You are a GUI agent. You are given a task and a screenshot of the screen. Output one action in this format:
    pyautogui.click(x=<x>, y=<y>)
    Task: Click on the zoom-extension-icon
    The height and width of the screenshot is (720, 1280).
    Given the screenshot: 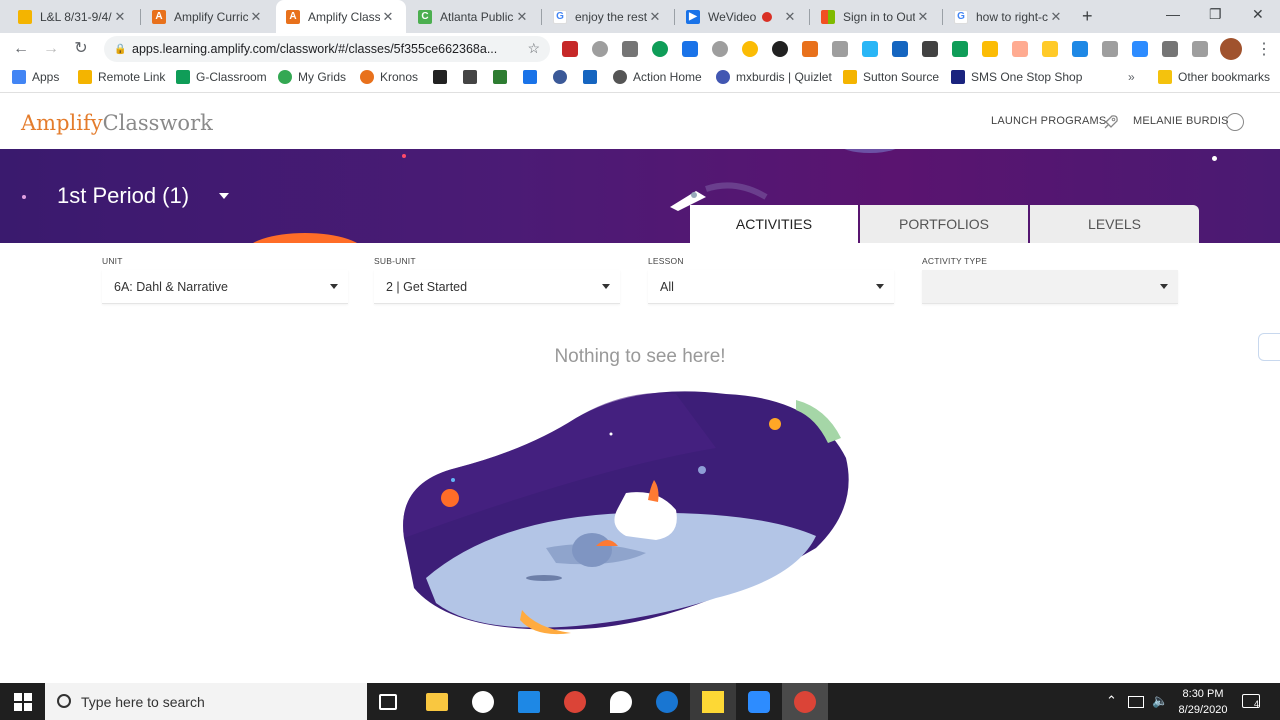 What is the action you would take?
    pyautogui.click(x=1140, y=49)
    